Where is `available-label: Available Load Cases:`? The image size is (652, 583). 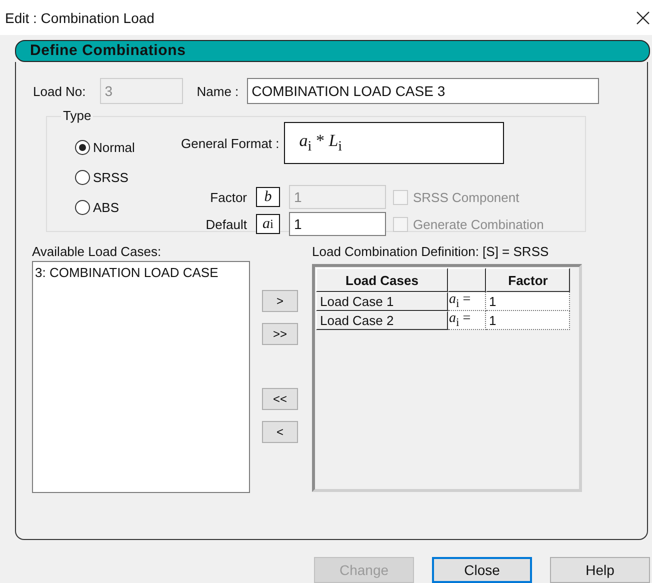
available-label: Available Load Cases: is located at coordinates (97, 251).